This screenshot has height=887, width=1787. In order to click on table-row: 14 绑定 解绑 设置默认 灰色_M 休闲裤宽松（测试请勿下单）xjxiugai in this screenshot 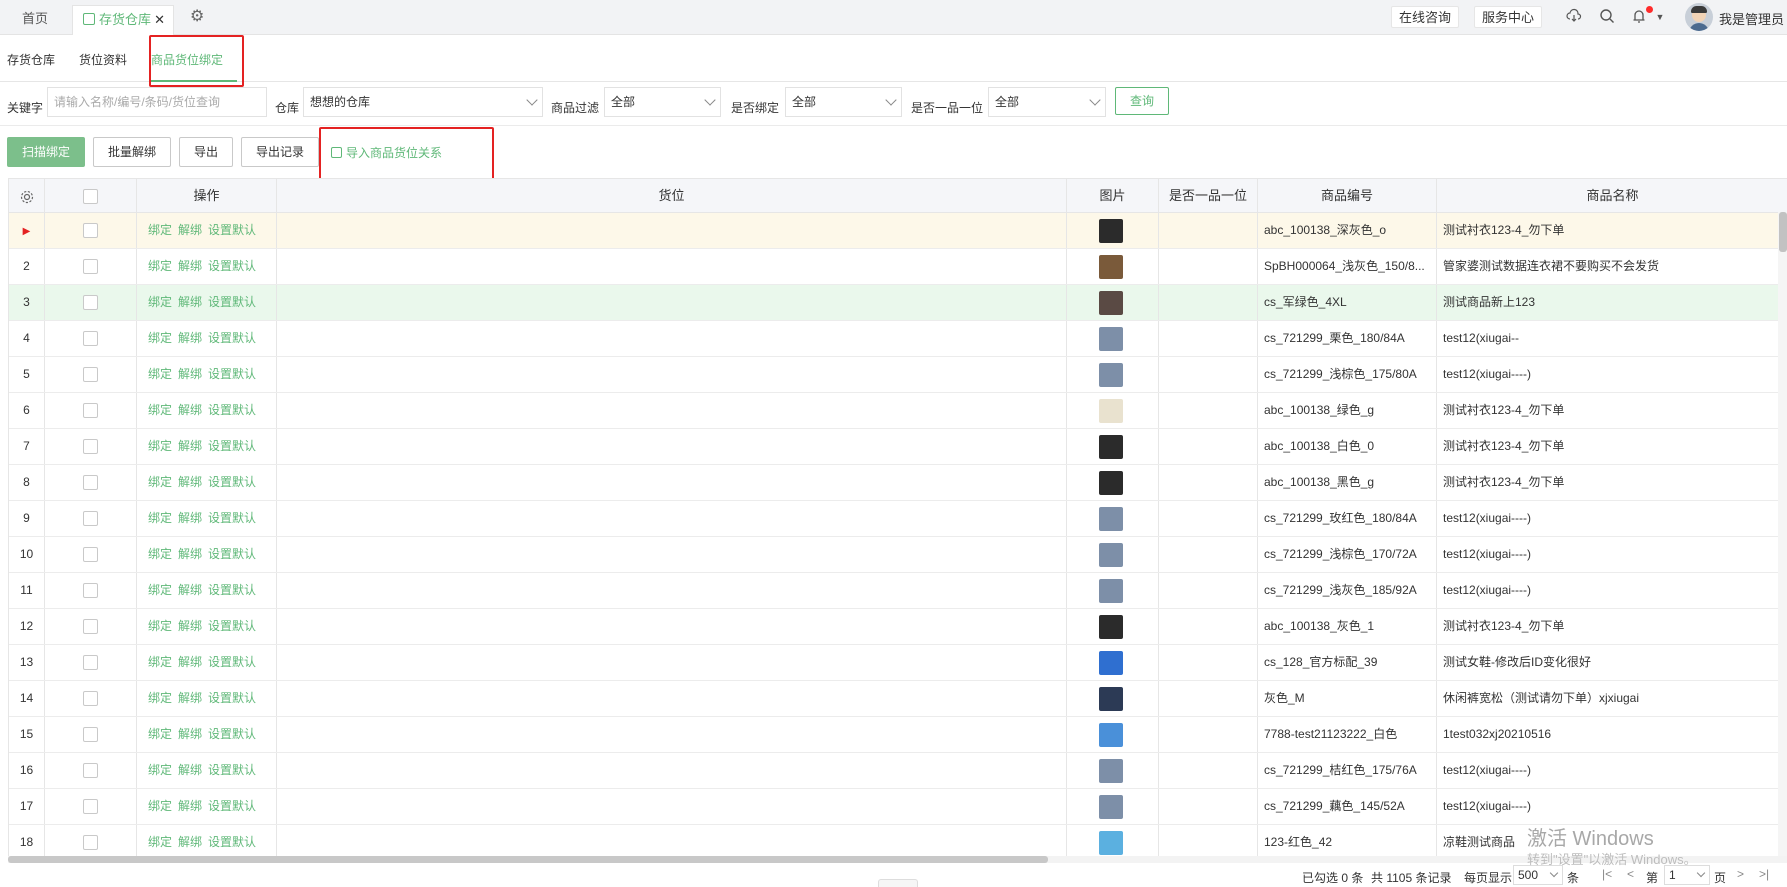, I will do `click(898, 699)`.